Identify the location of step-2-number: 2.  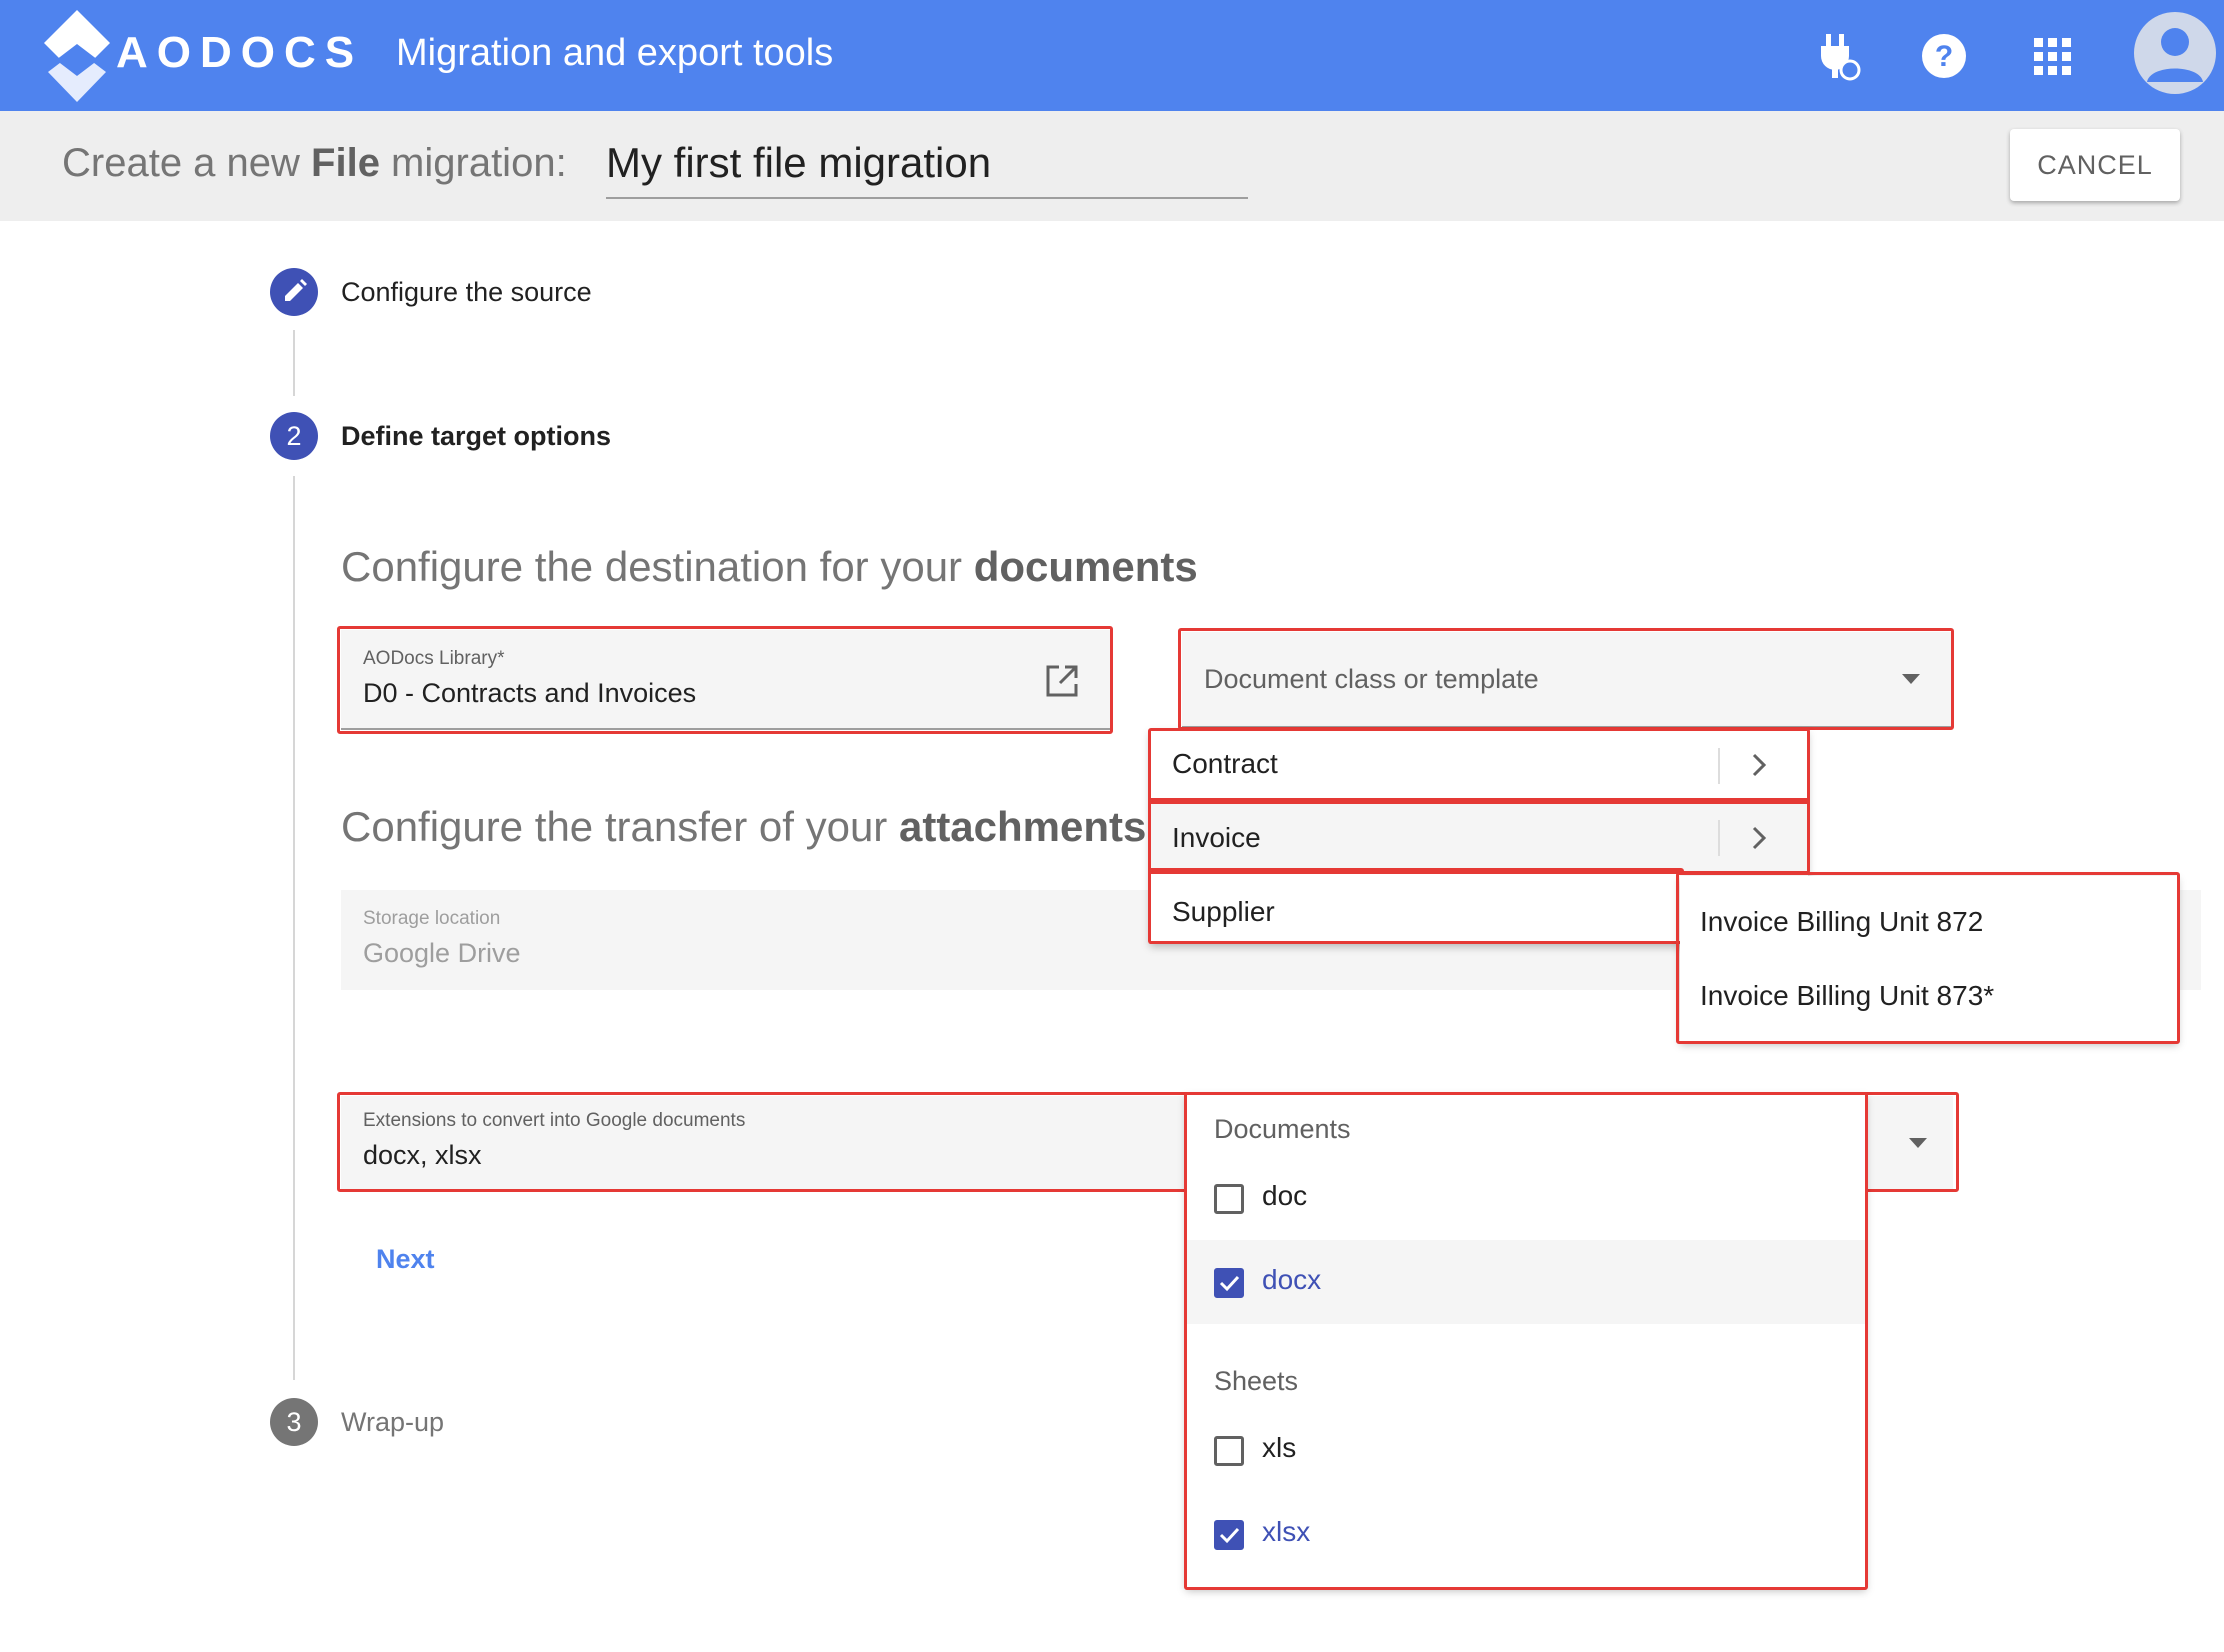
(294, 436).